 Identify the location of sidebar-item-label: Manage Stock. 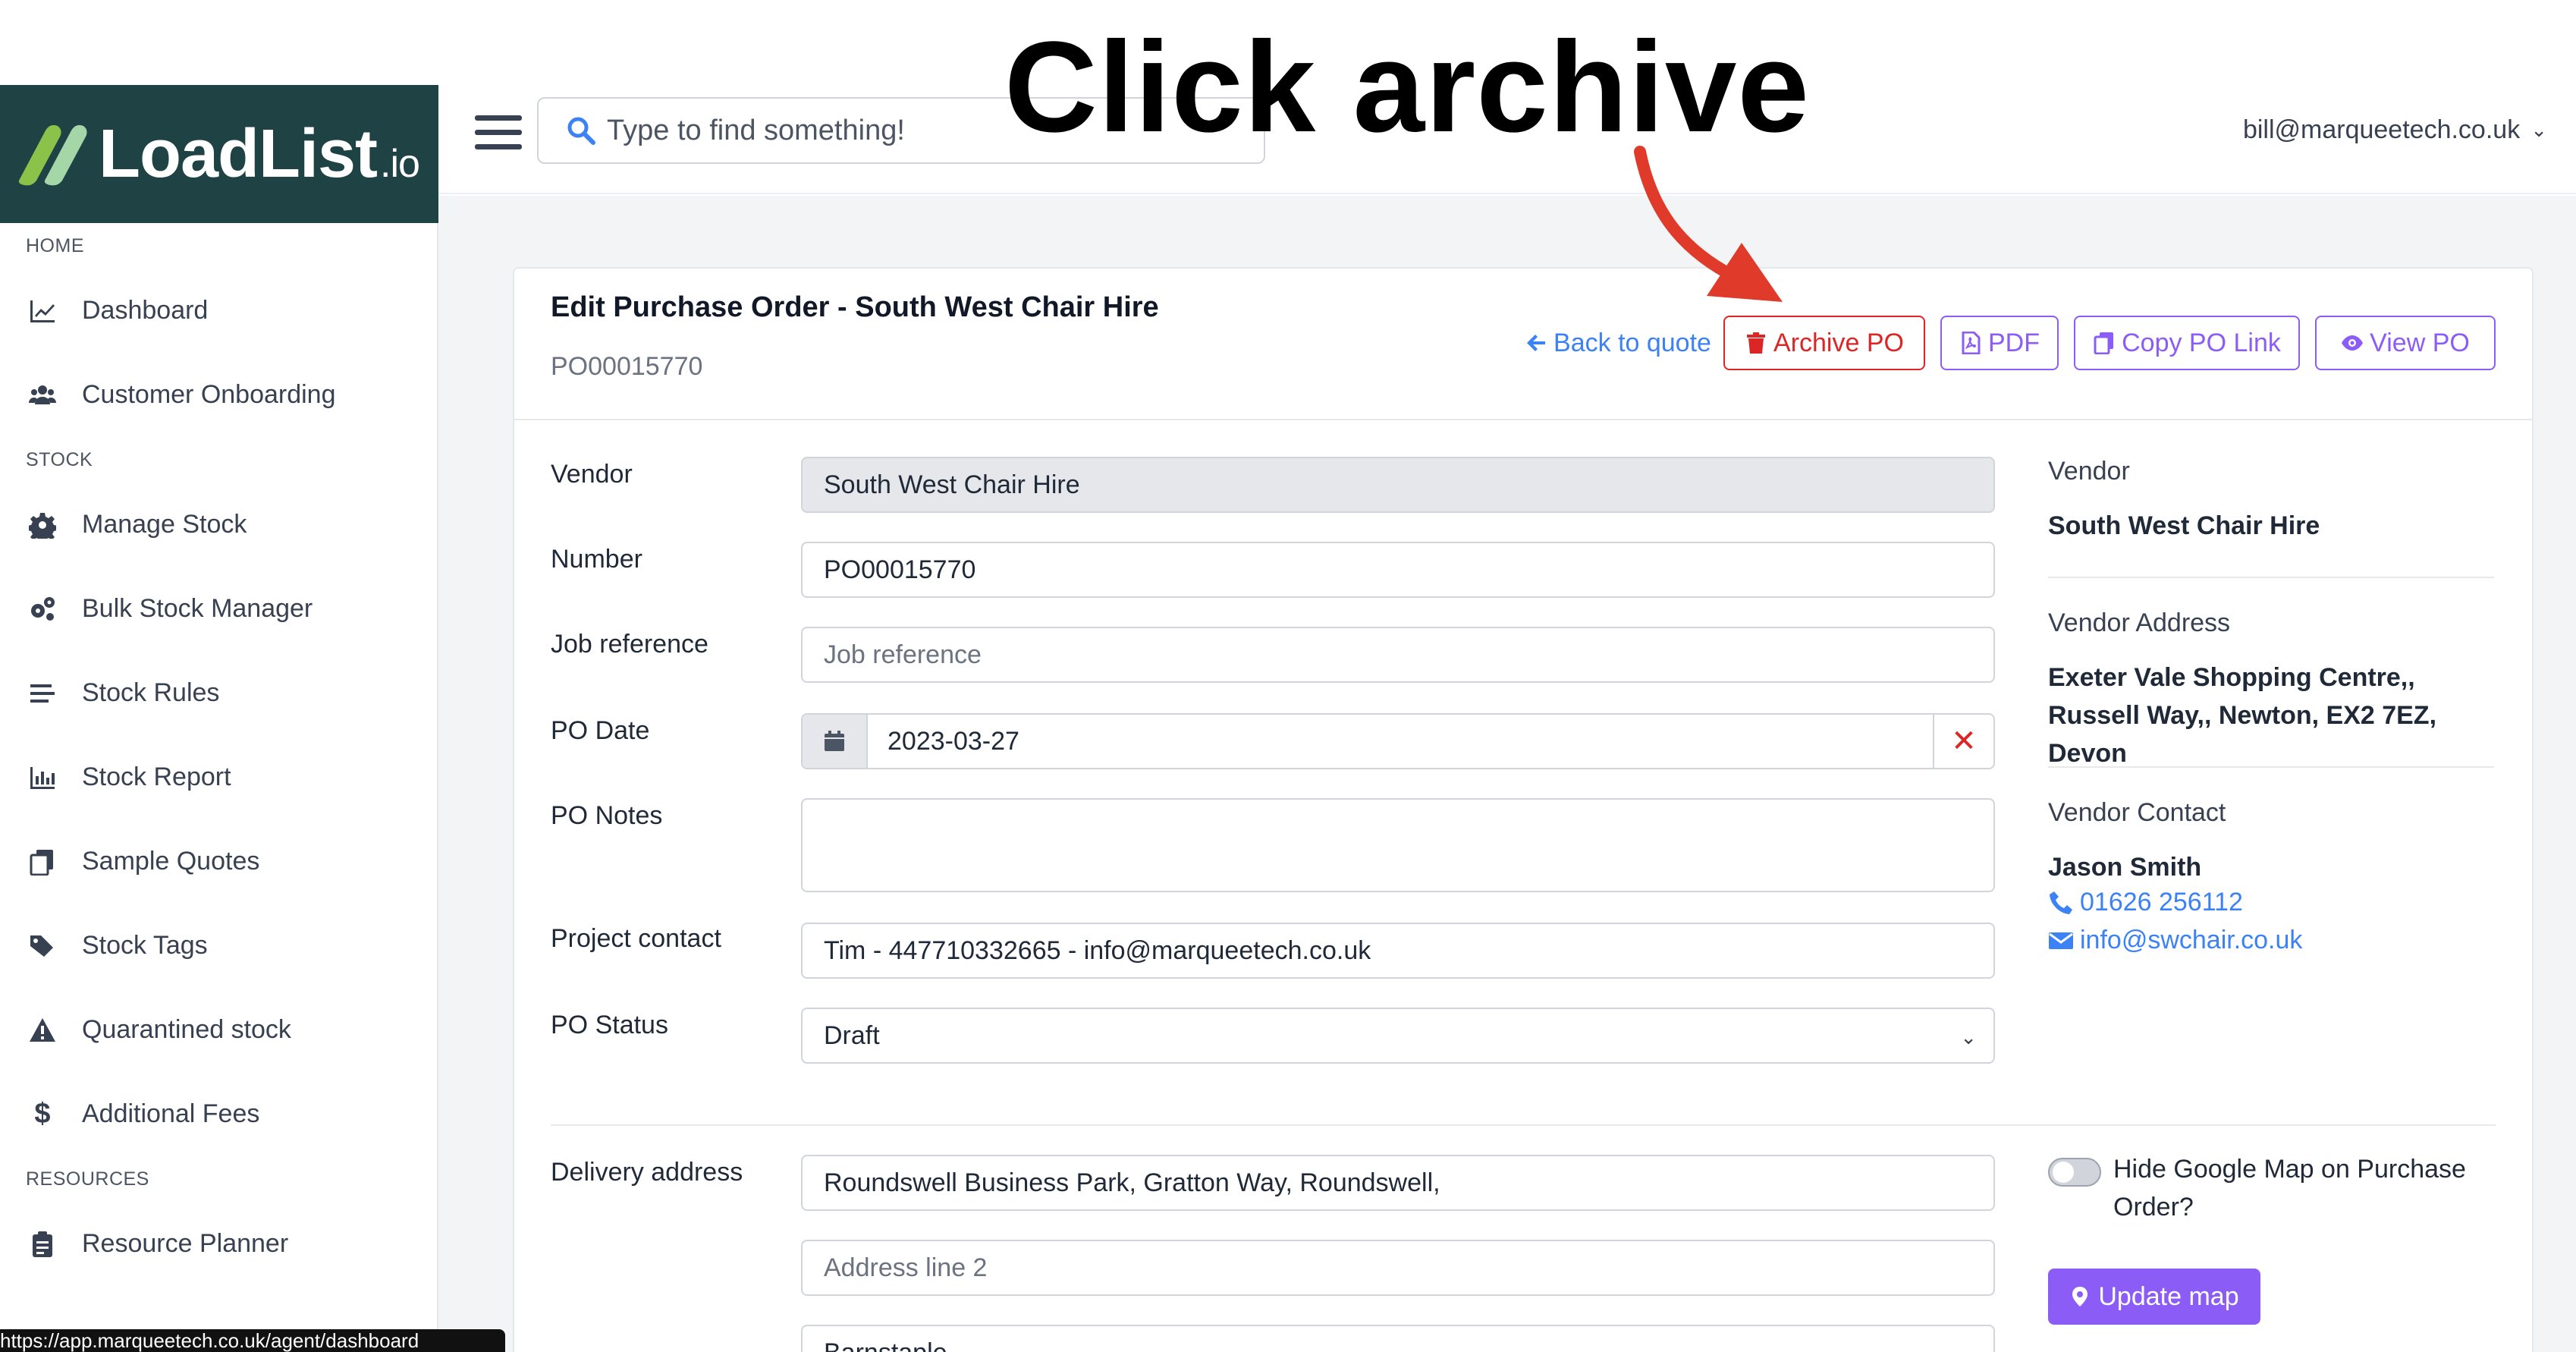
(164, 524).